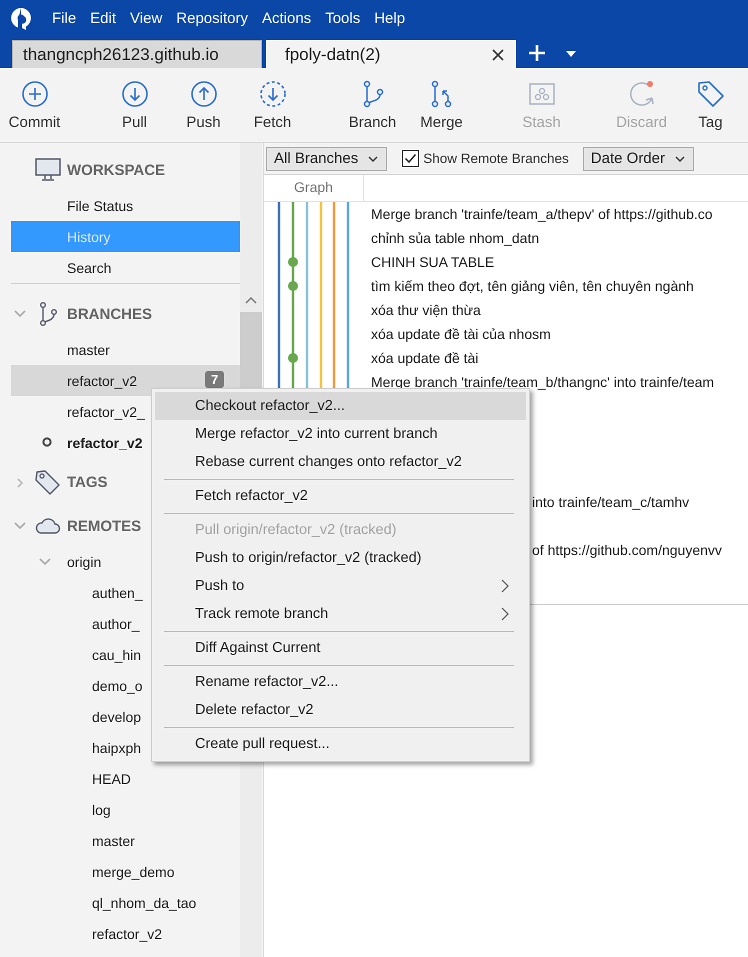 This screenshot has height=957, width=748. I want to click on toolbar-button: Push, so click(203, 105).